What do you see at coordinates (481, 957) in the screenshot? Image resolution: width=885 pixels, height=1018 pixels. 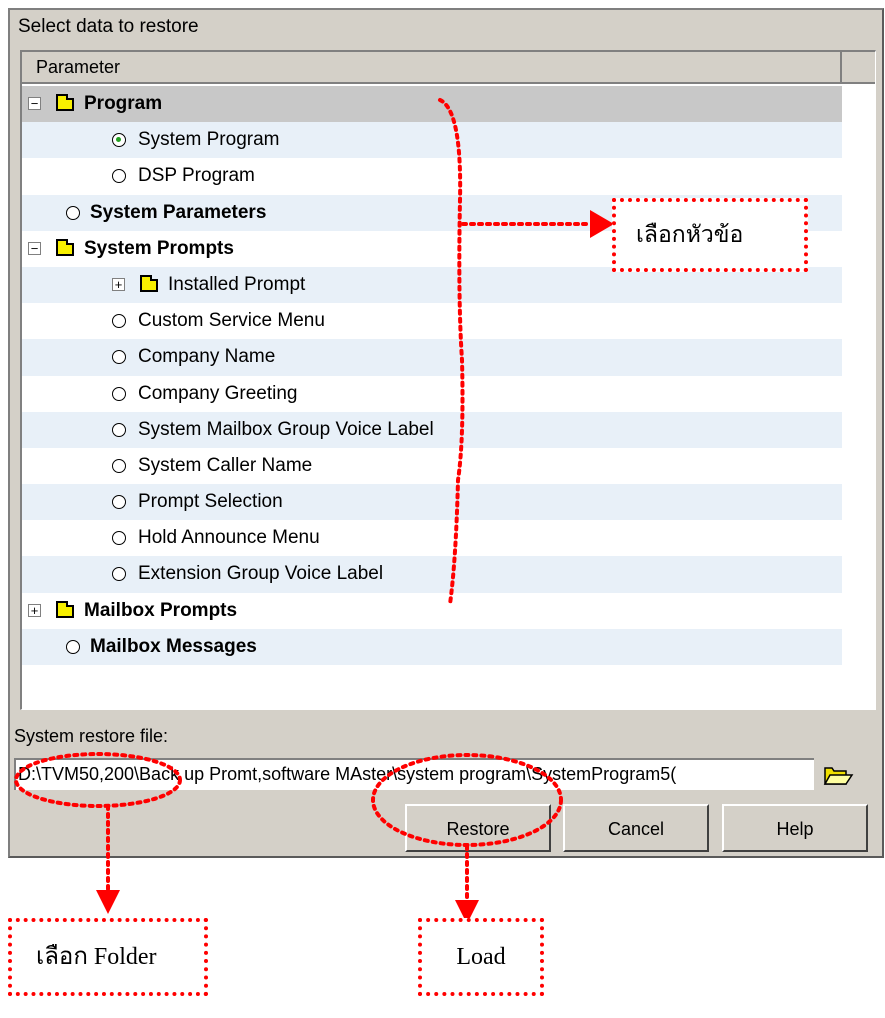 I see `annotation-load: Load` at bounding box center [481, 957].